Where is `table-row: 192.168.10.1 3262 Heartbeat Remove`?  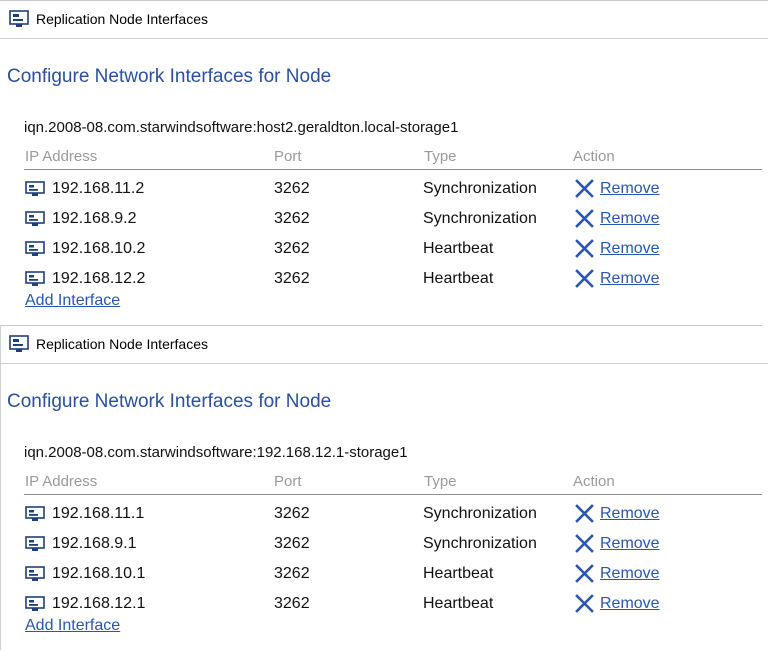 table-row: 192.168.10.1 3262 Heartbeat Remove is located at coordinates (384, 574).